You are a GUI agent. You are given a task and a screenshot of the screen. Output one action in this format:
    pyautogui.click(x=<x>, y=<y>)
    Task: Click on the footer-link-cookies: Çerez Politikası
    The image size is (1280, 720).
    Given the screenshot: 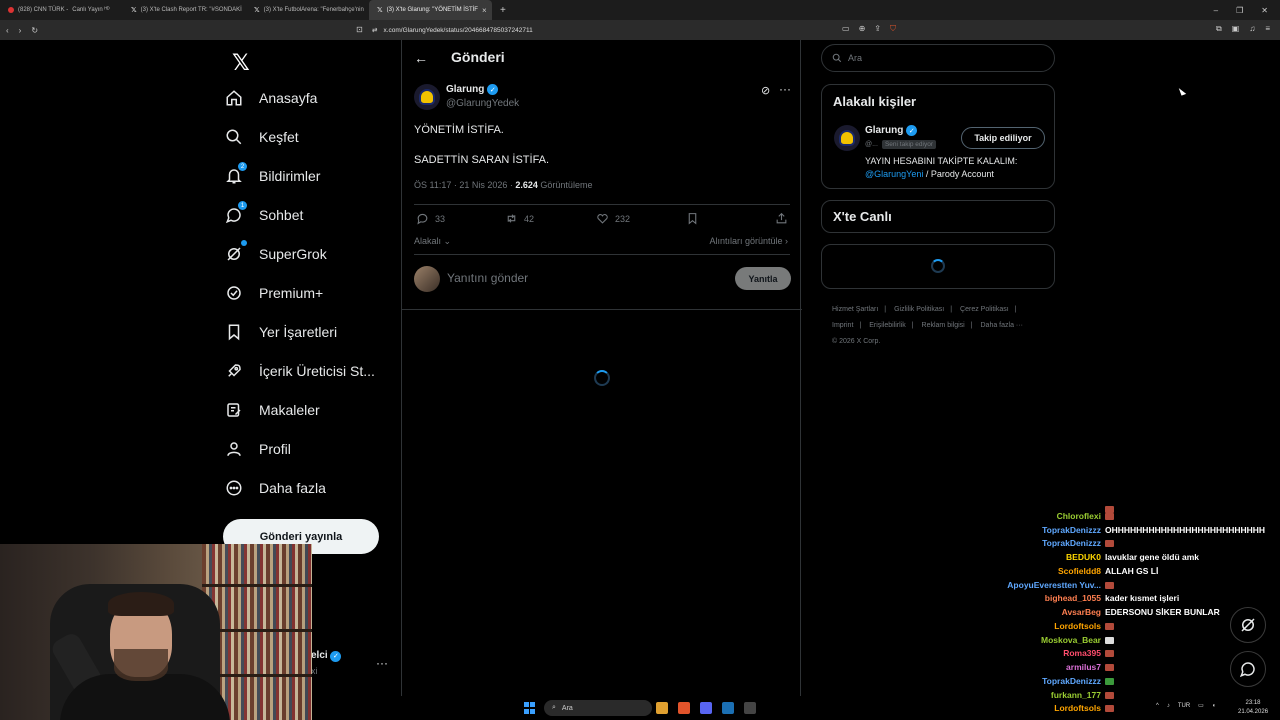 What is the action you would take?
    pyautogui.click(x=984, y=309)
    